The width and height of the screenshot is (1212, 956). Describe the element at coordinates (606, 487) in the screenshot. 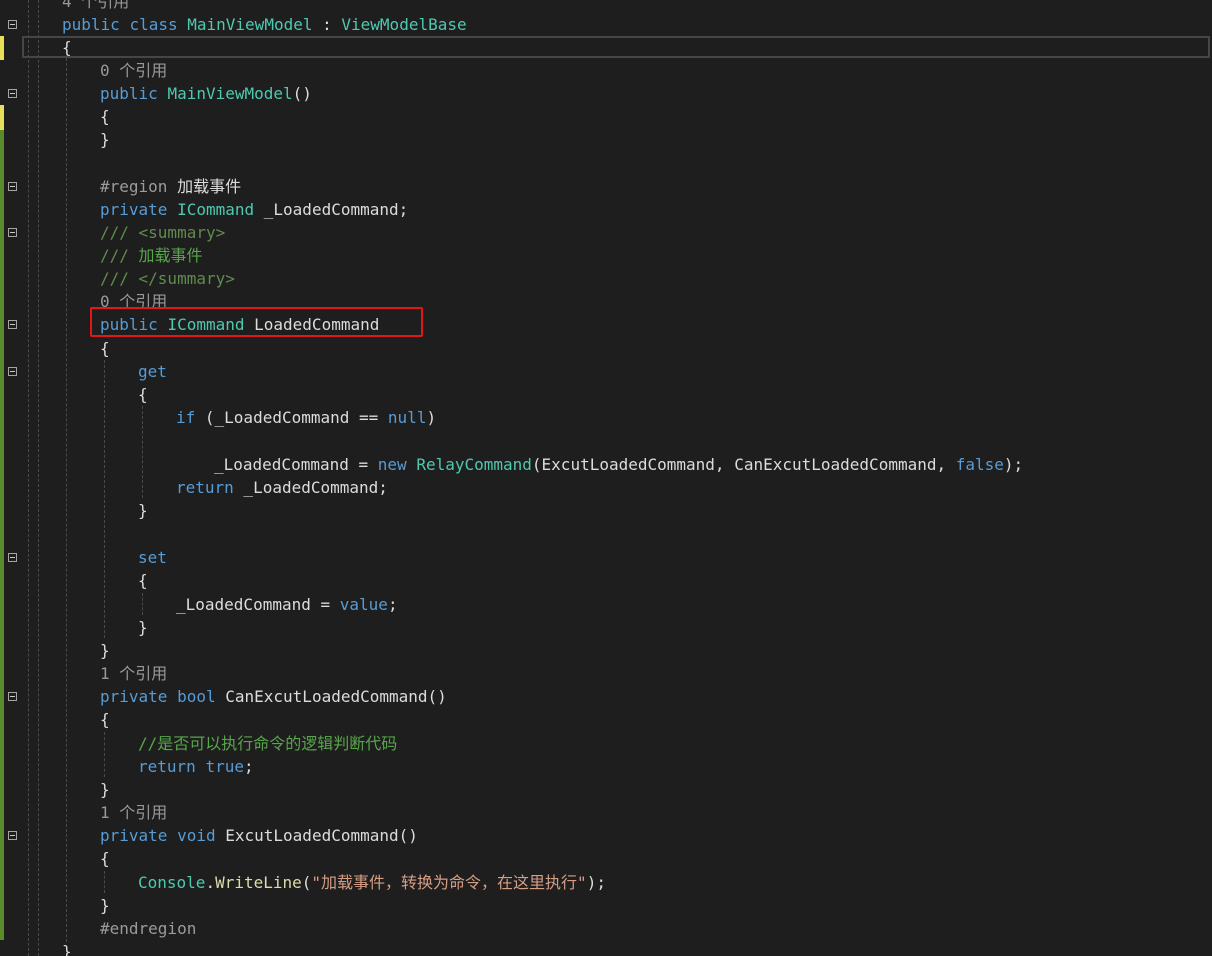

I see `code-line: return _LoadedCommand;` at that location.